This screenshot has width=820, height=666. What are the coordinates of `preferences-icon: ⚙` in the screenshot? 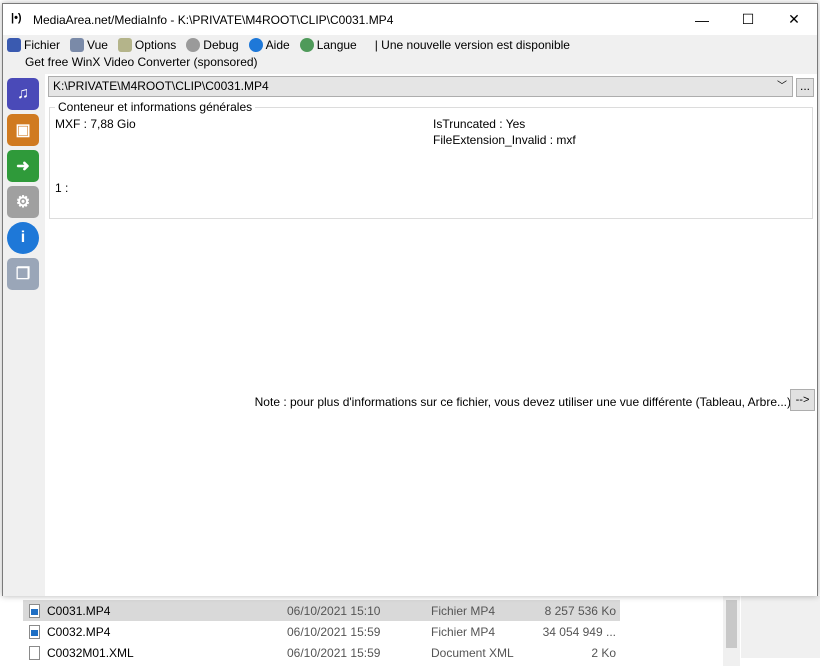 It's located at (23, 202).